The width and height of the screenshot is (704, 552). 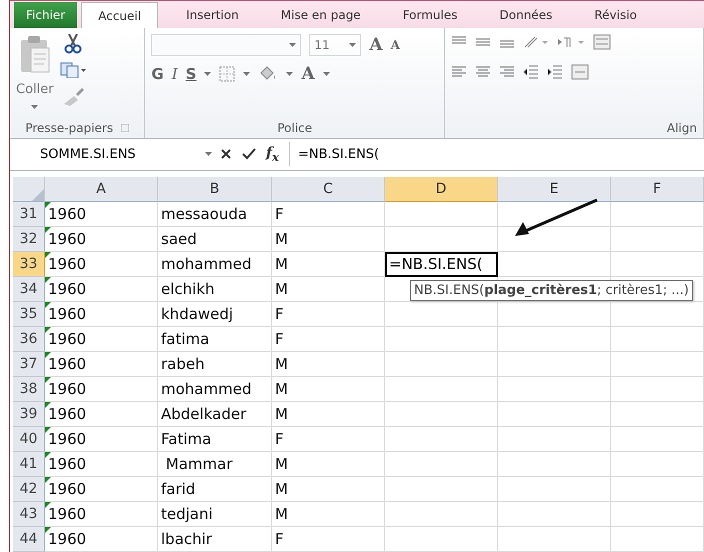 What do you see at coordinates (483, 42) in the screenshot?
I see `align-middle-icon` at bounding box center [483, 42].